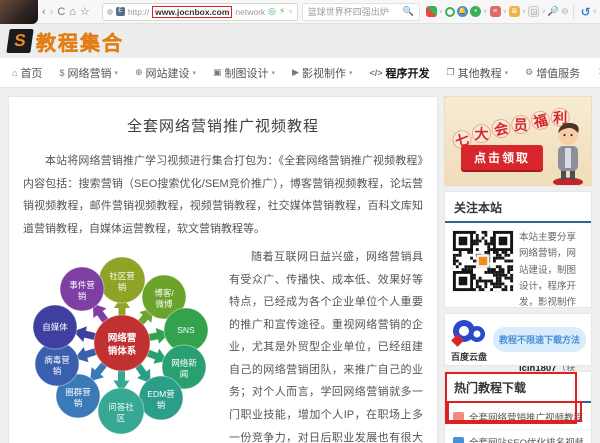 The height and width of the screenshot is (443, 600). I want to click on nav-item-6: ❐ 其他教程 ▾, so click(478, 73).